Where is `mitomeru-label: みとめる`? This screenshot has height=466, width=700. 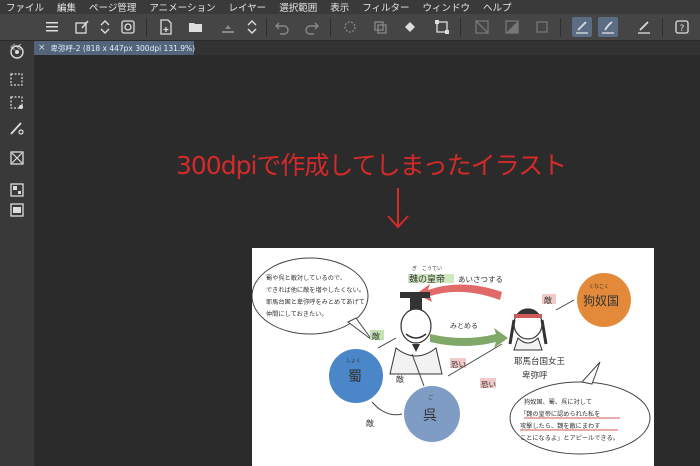 mitomeru-label: みとめる is located at coordinates (464, 326).